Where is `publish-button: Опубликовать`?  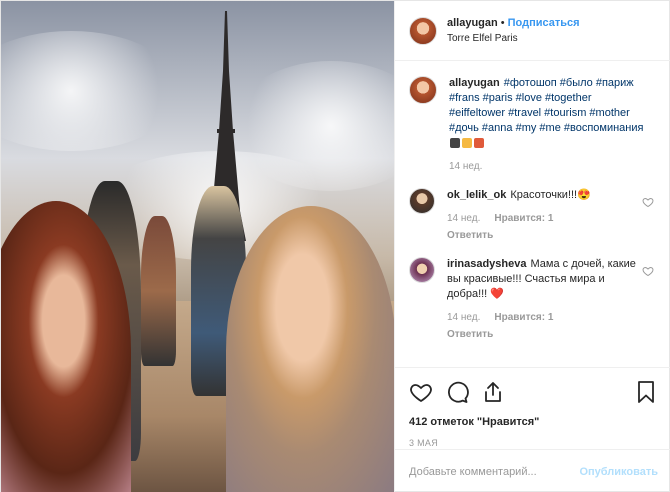 publish-button: Опубликовать is located at coordinates (618, 472).